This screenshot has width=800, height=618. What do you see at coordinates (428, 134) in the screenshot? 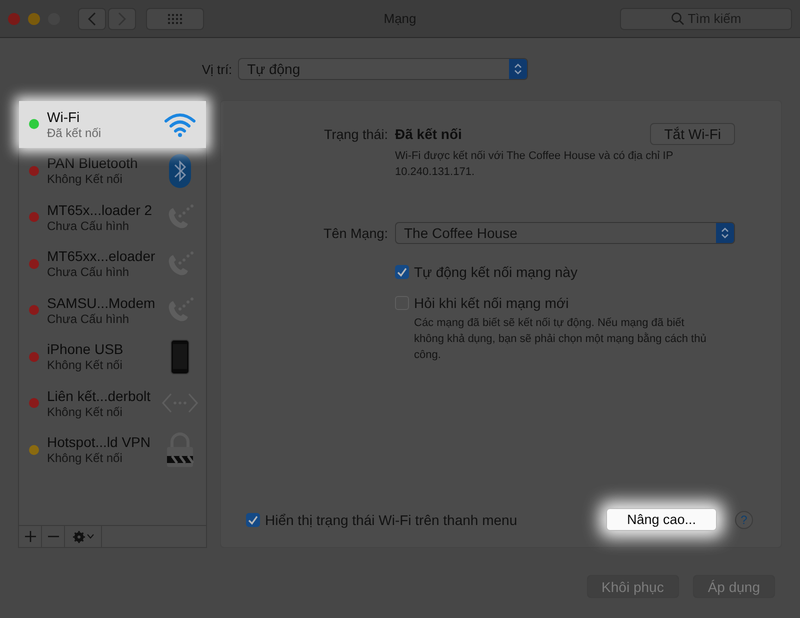
I see `status-value: Đã kết nối` at bounding box center [428, 134].